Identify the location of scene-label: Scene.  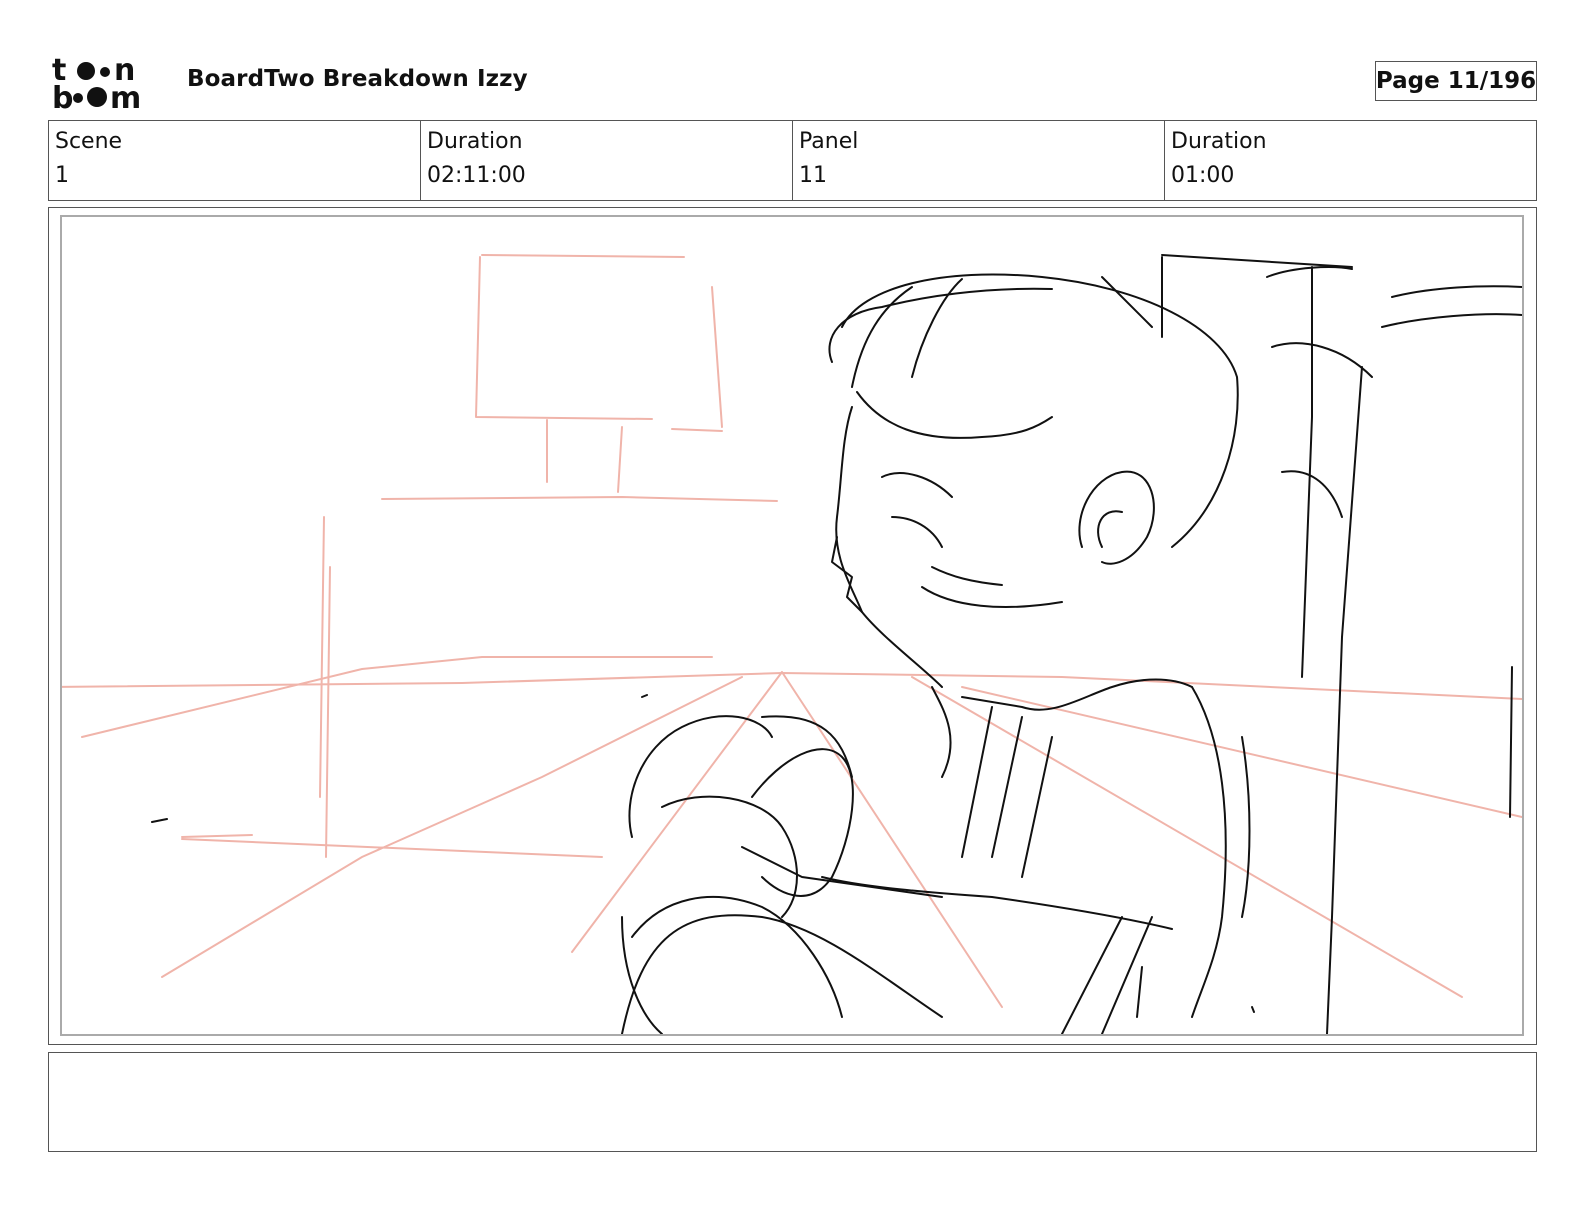
(89, 141).